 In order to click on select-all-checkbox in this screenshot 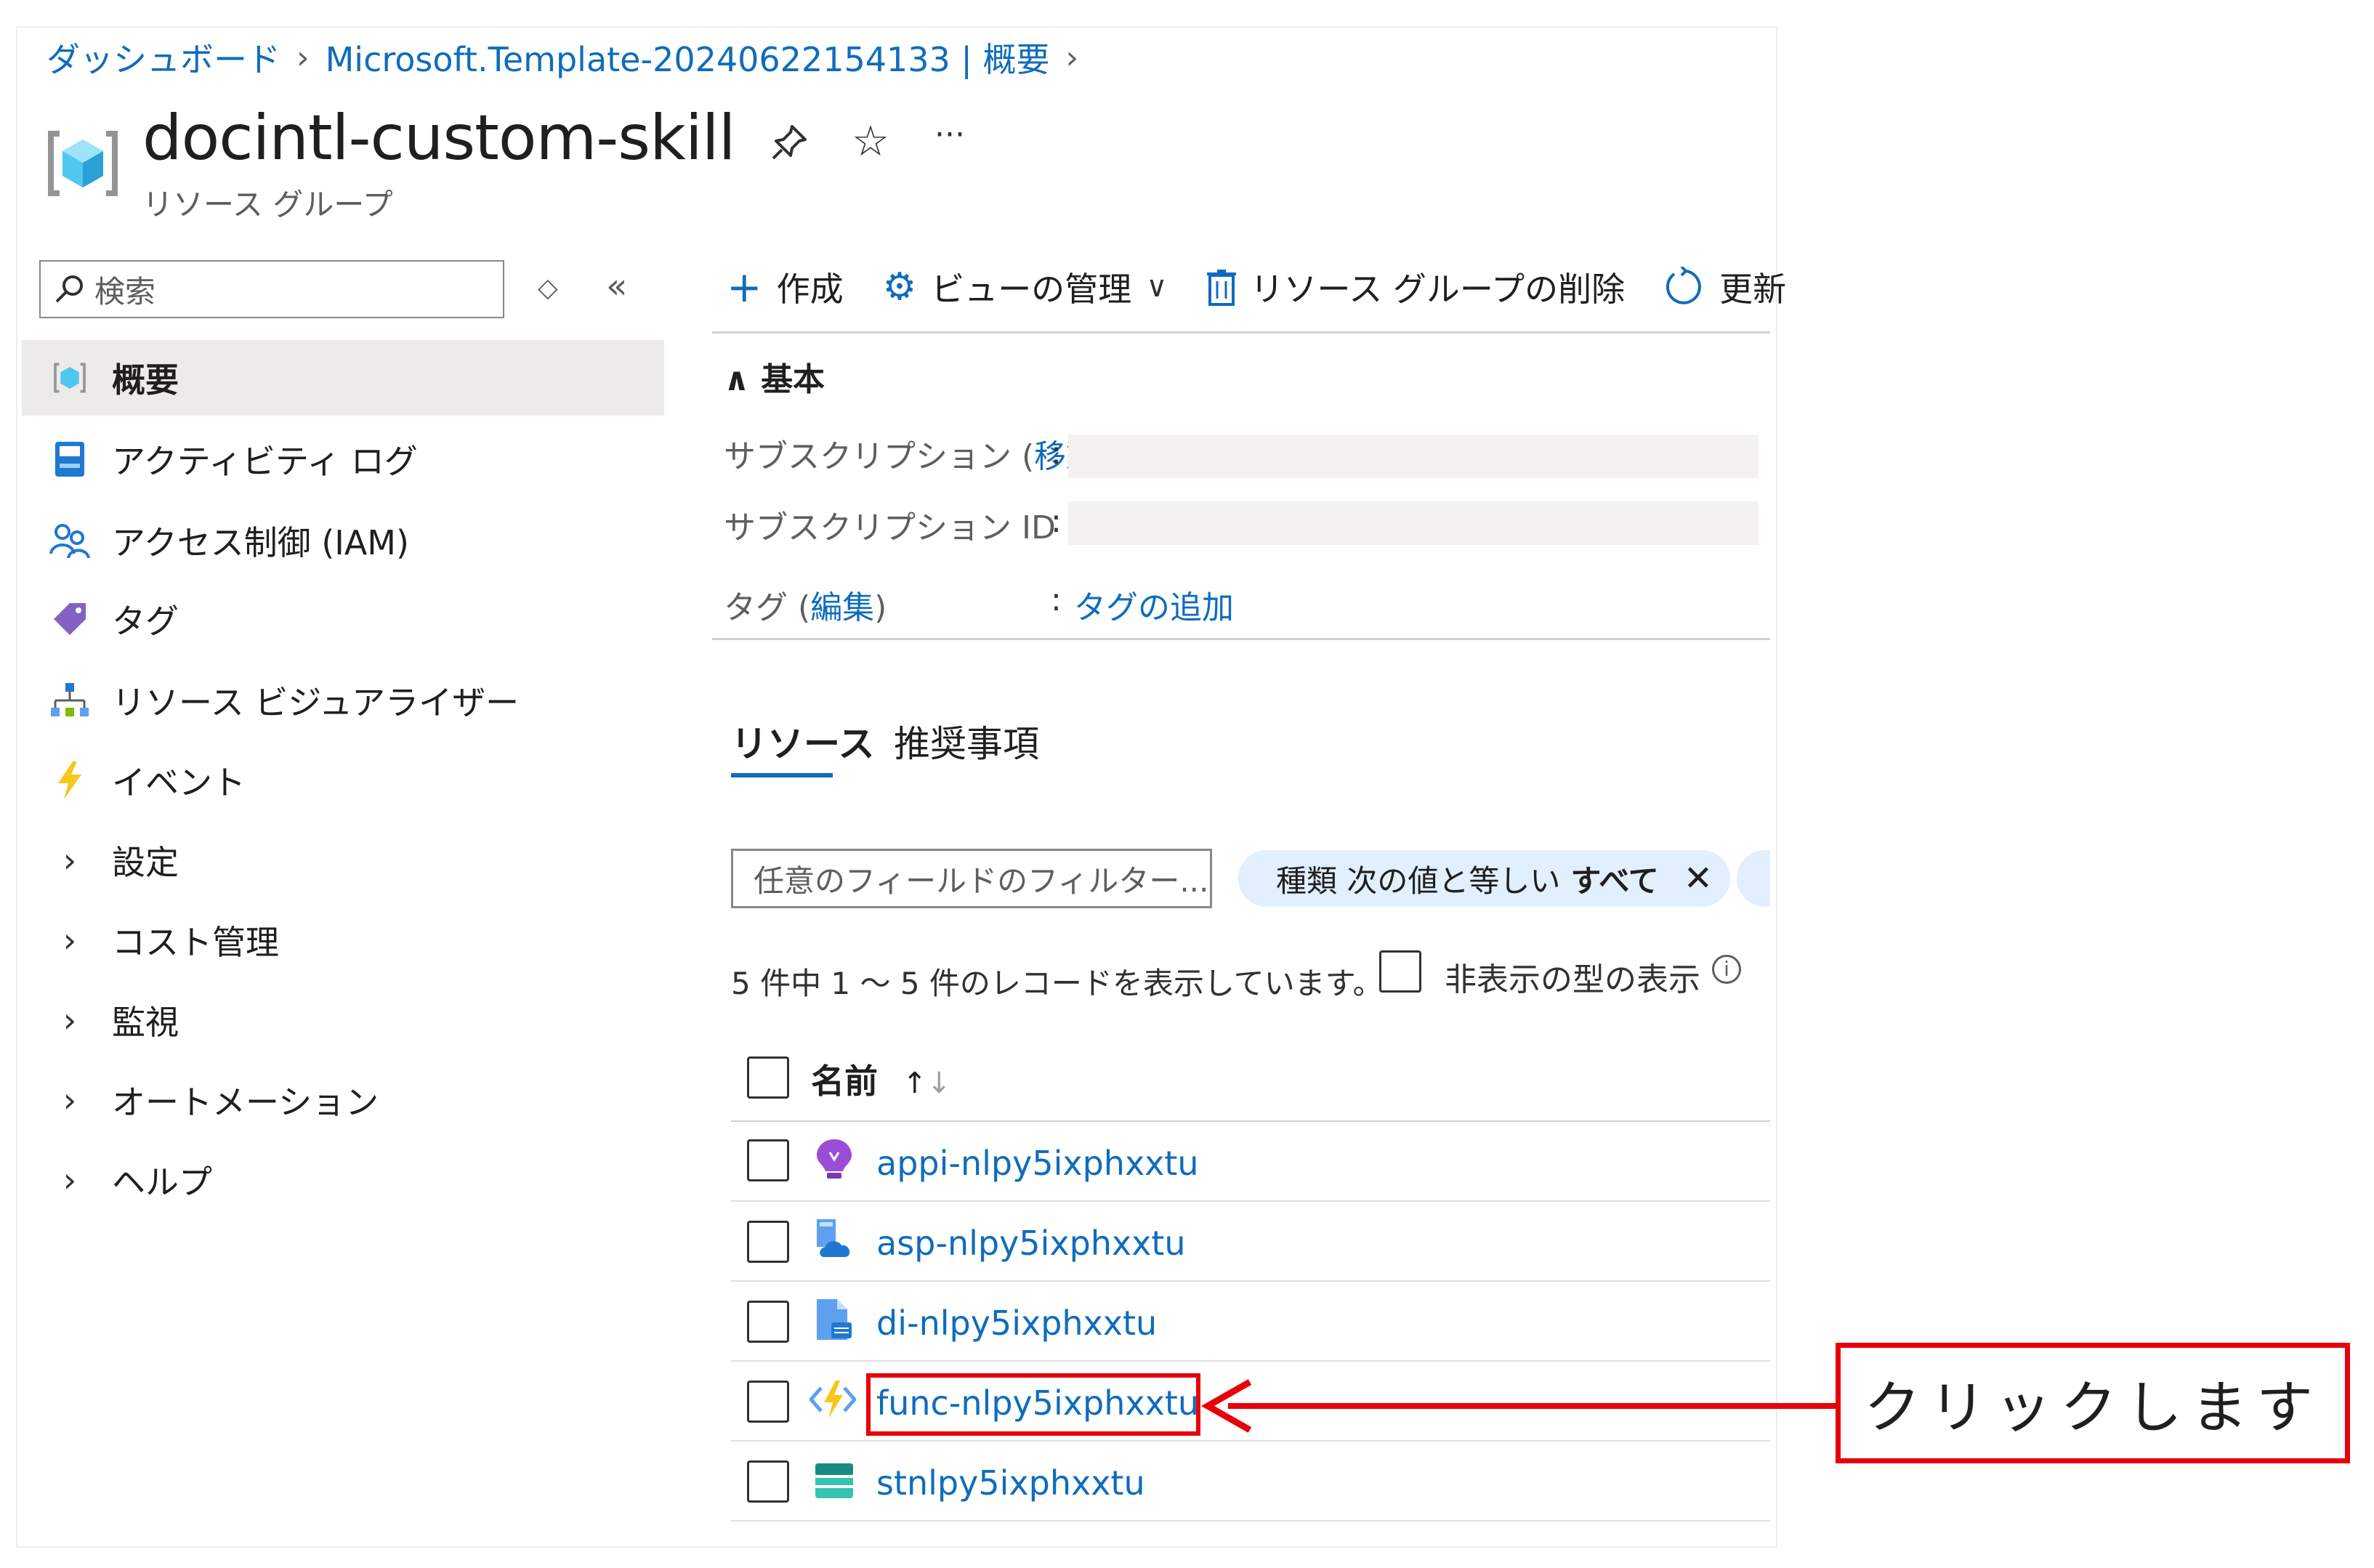, I will do `click(768, 1077)`.